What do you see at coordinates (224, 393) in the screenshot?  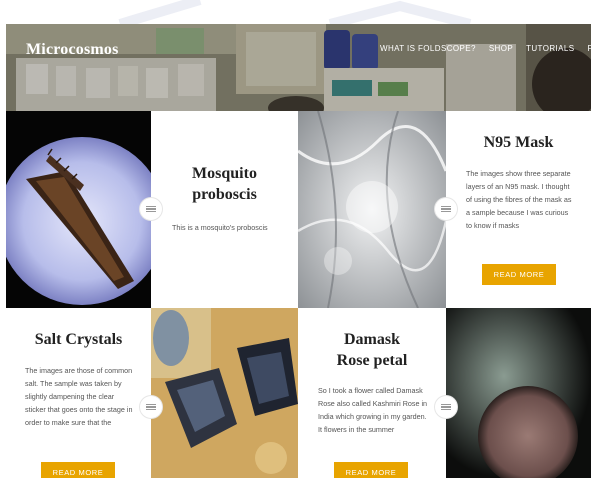 I see `post-image-salt-crystals` at bounding box center [224, 393].